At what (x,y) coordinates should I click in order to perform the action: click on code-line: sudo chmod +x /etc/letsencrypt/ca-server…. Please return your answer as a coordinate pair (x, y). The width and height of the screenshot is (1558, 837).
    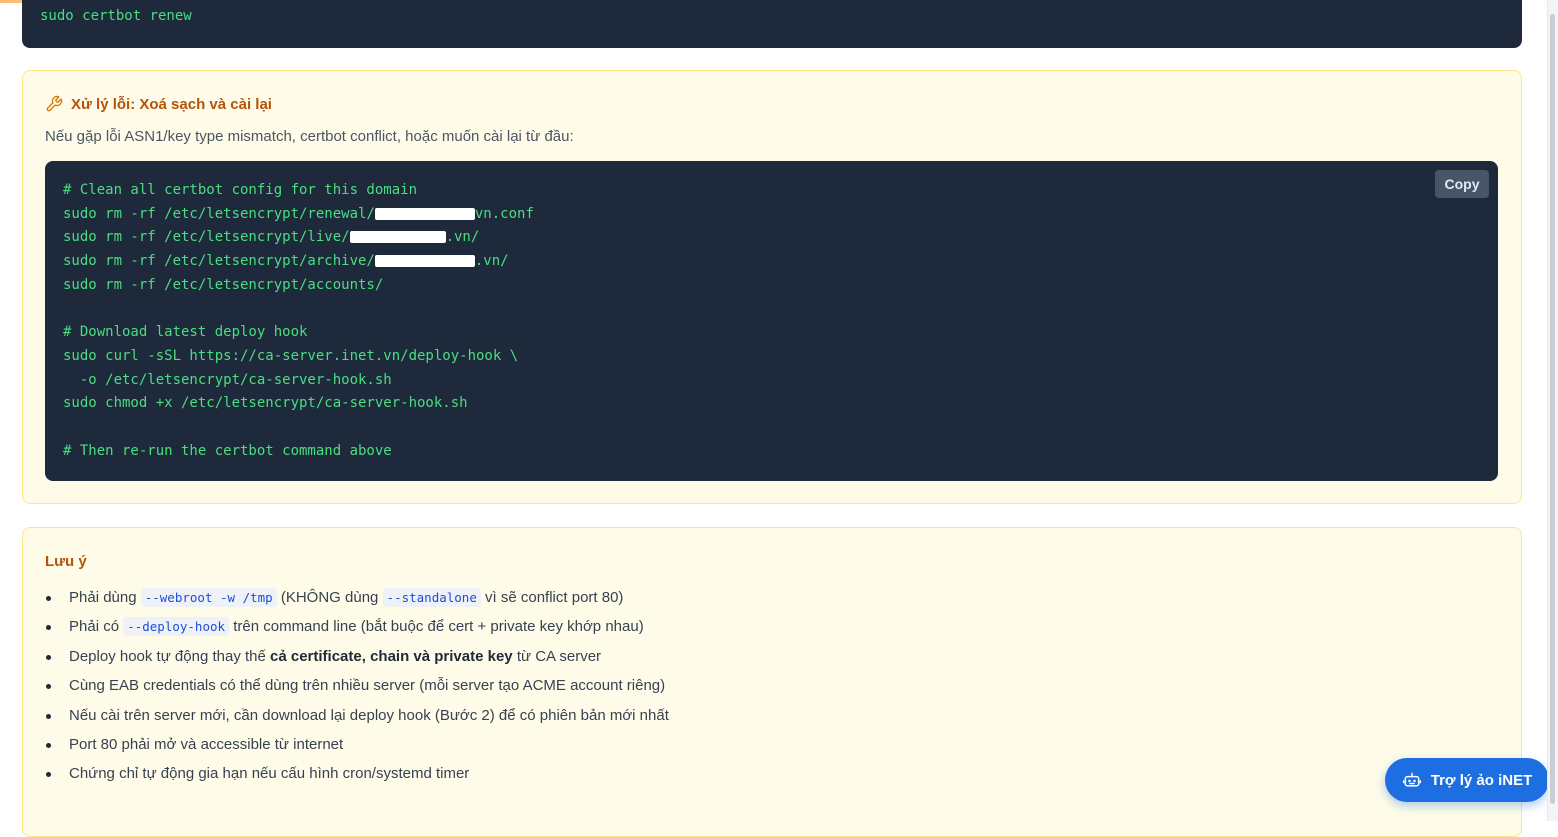
    Looking at the image, I should click on (265, 403).